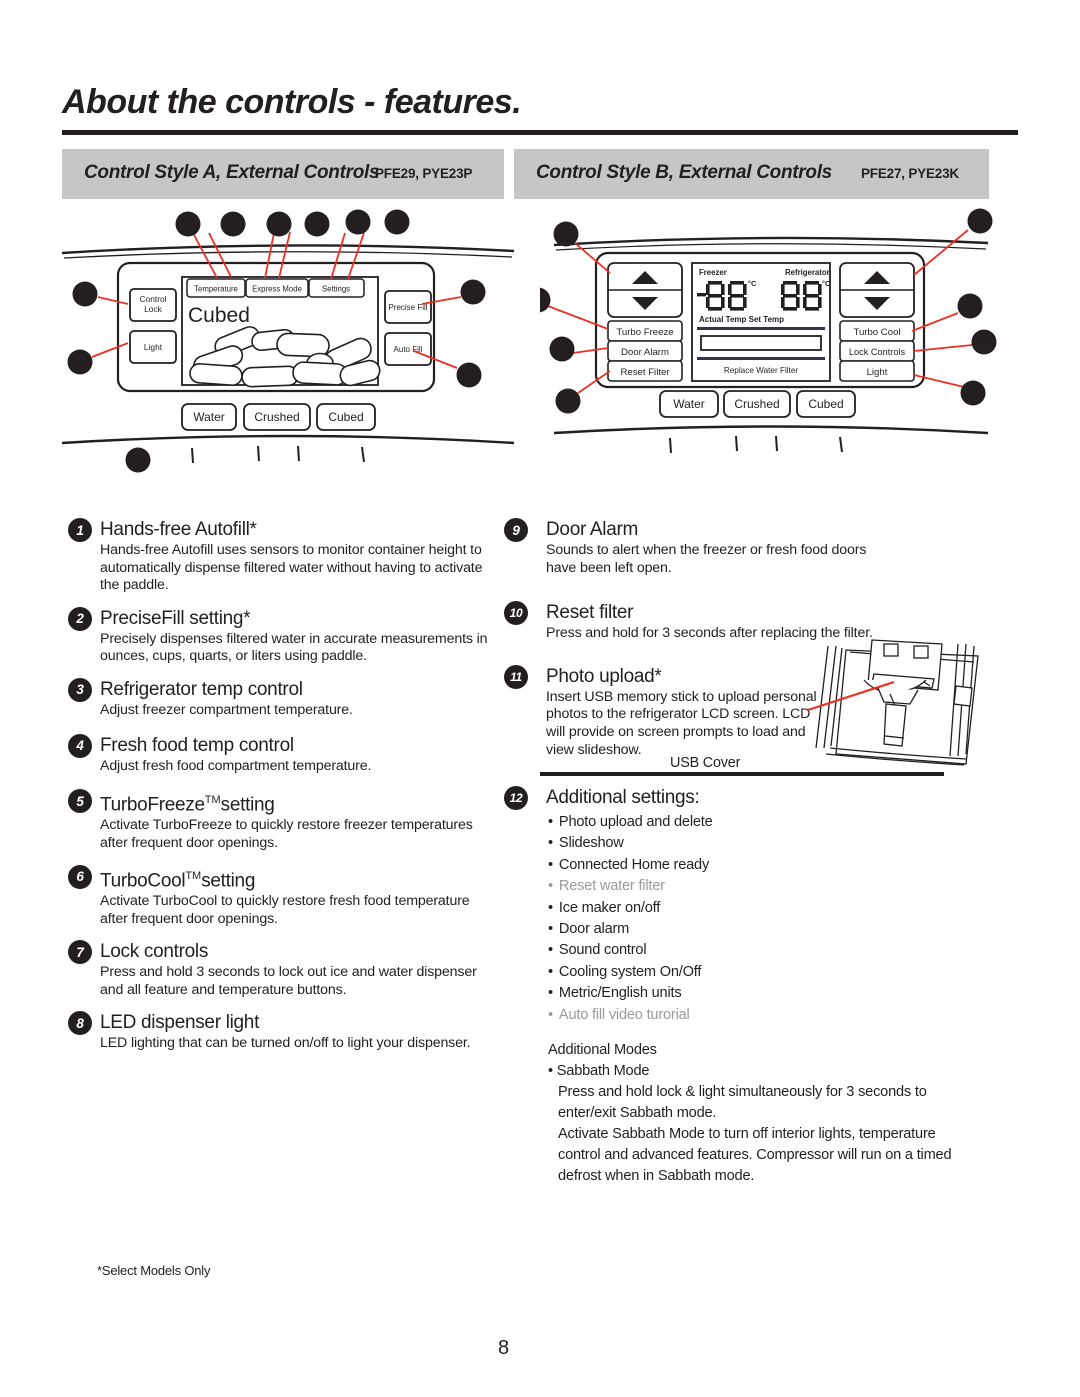  Describe the element at coordinates (197, 745) in the screenshot. I see `feature-4-title: Fresh food temp control` at that location.